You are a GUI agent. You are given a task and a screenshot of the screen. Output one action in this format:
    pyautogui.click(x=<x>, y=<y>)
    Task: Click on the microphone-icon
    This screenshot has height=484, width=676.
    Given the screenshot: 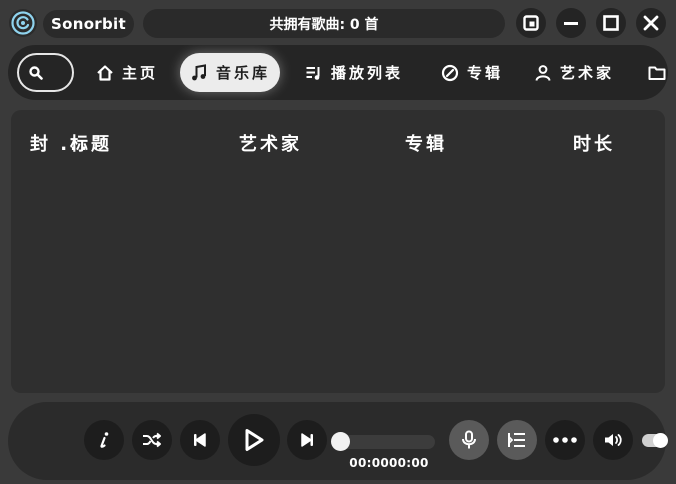 What is the action you would take?
    pyautogui.click(x=469, y=439)
    